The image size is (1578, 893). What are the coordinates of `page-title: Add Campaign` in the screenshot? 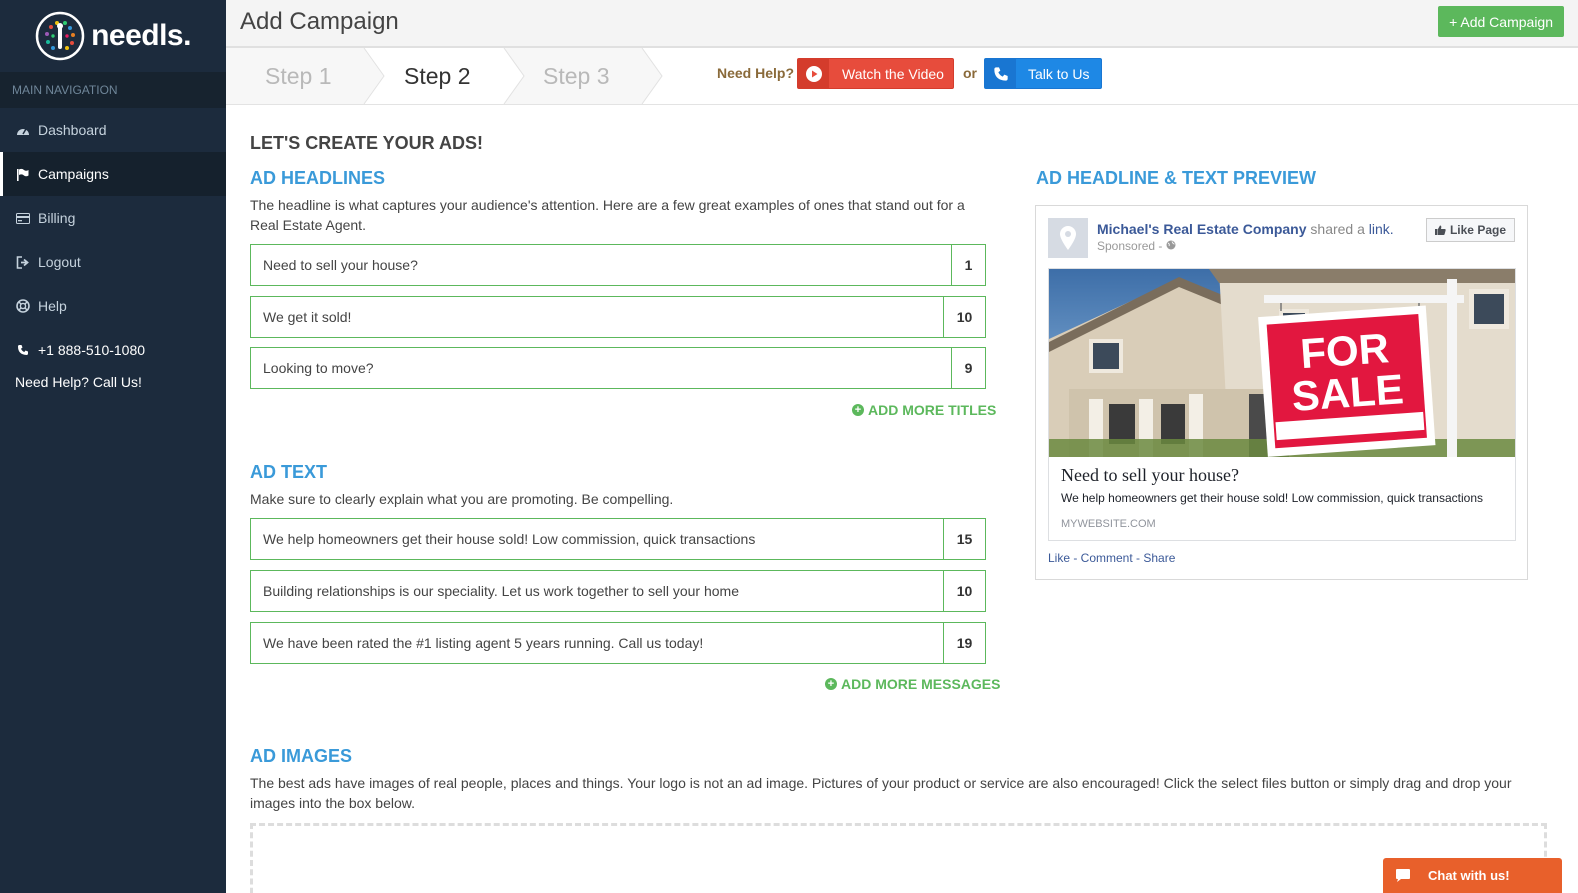 It's located at (319, 21).